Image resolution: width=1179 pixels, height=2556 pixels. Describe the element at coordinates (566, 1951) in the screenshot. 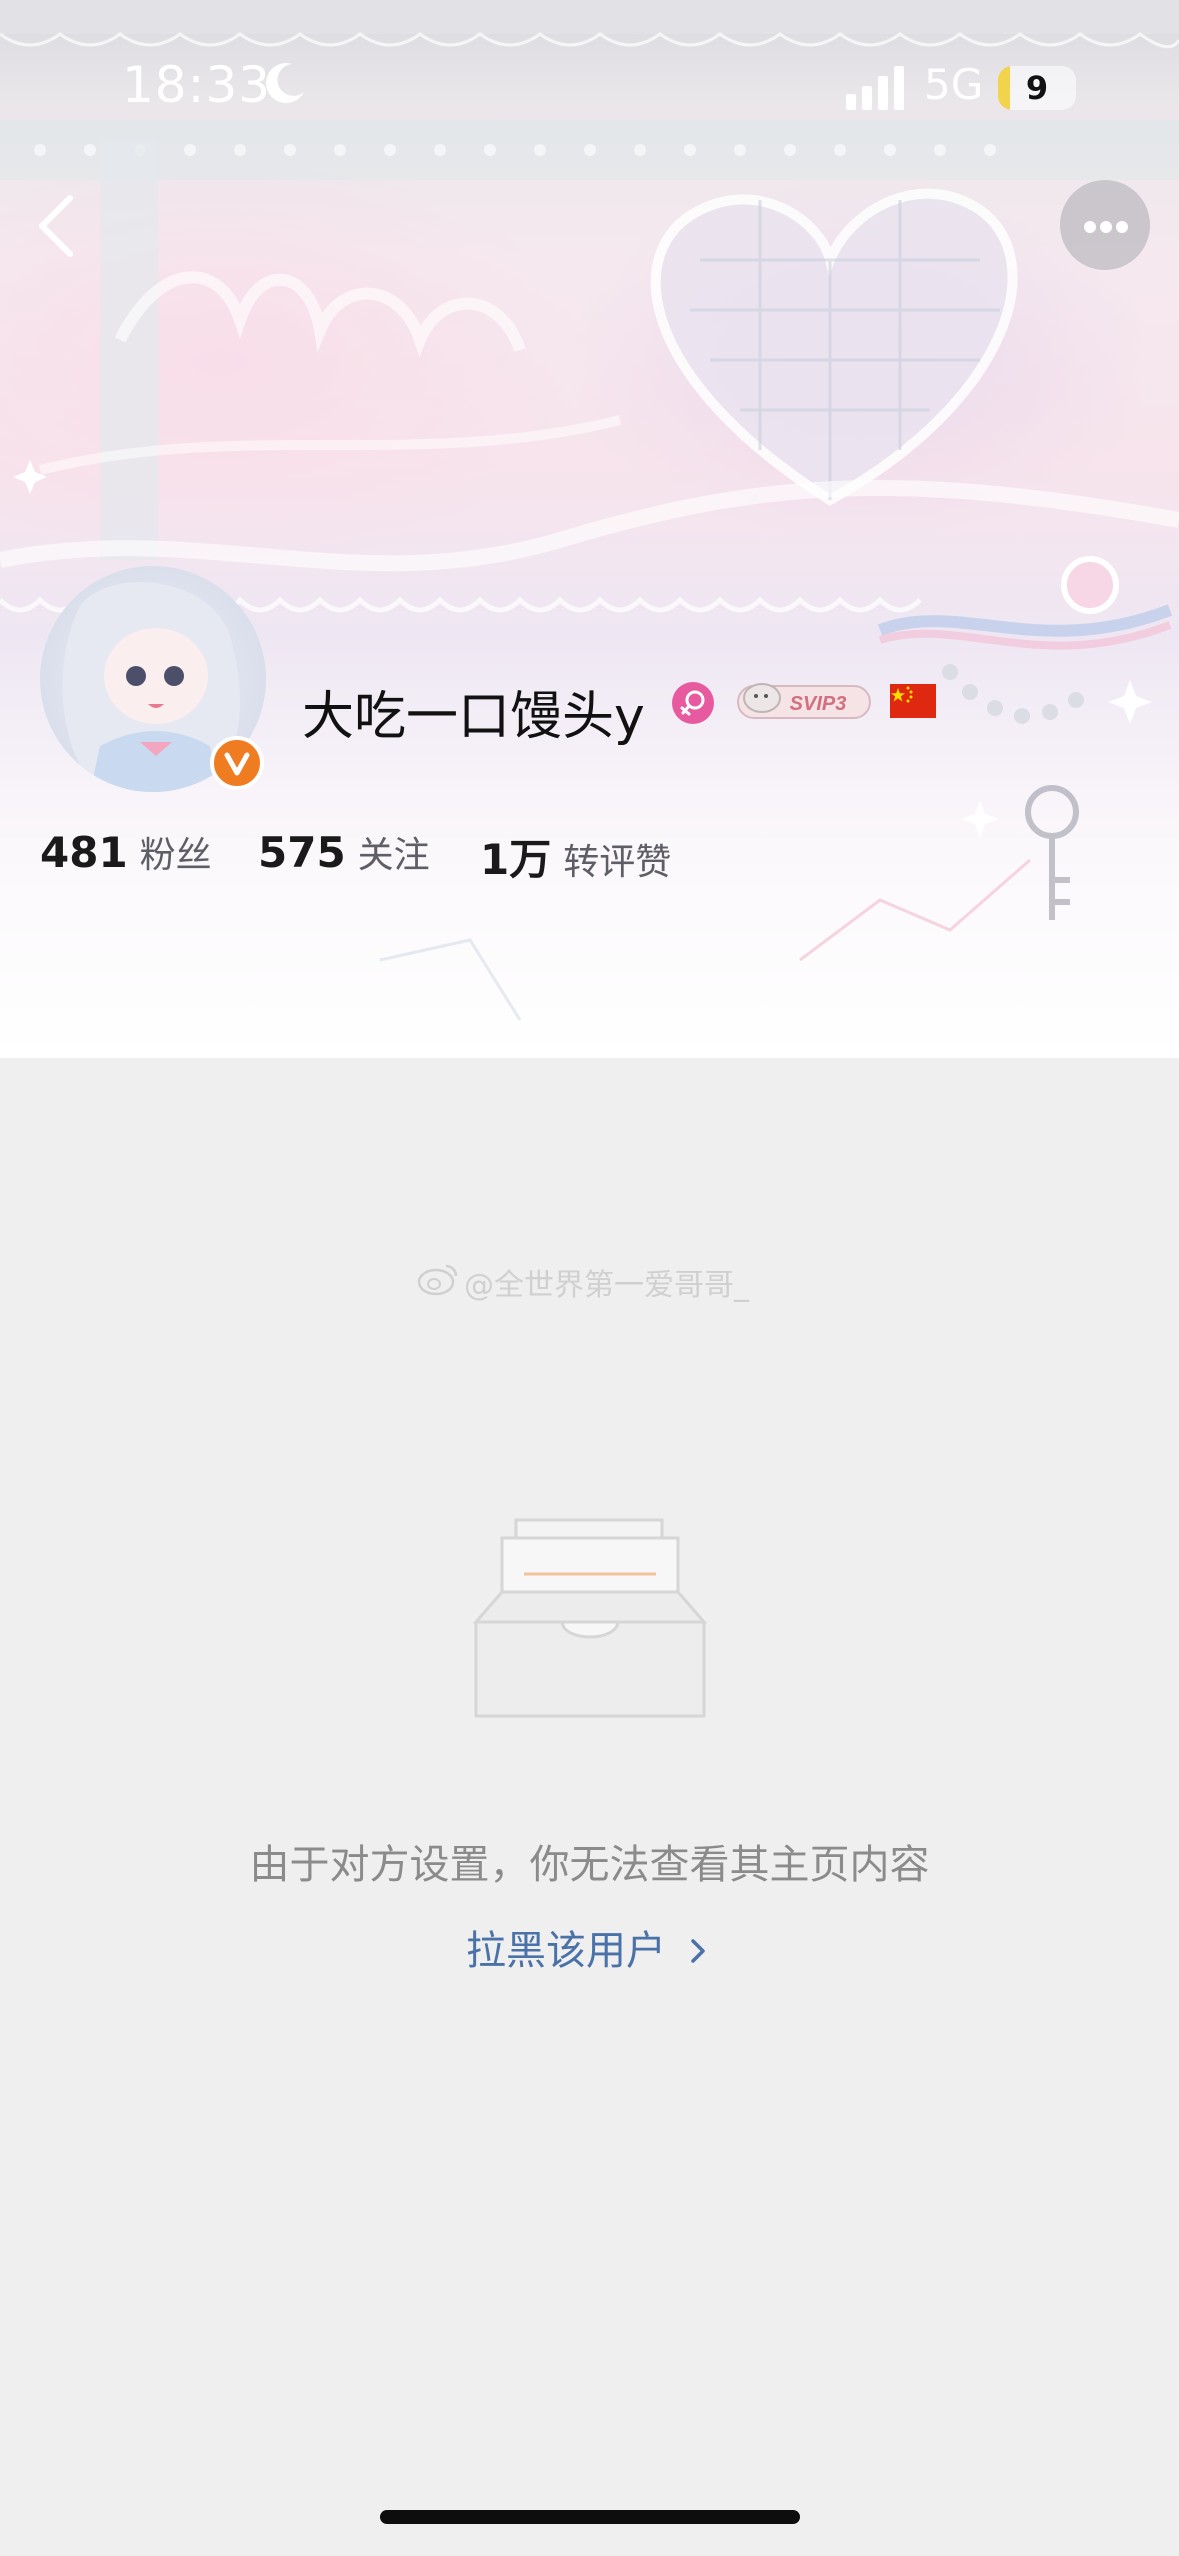

I see `block-user-label: 拉黑该用户` at that location.